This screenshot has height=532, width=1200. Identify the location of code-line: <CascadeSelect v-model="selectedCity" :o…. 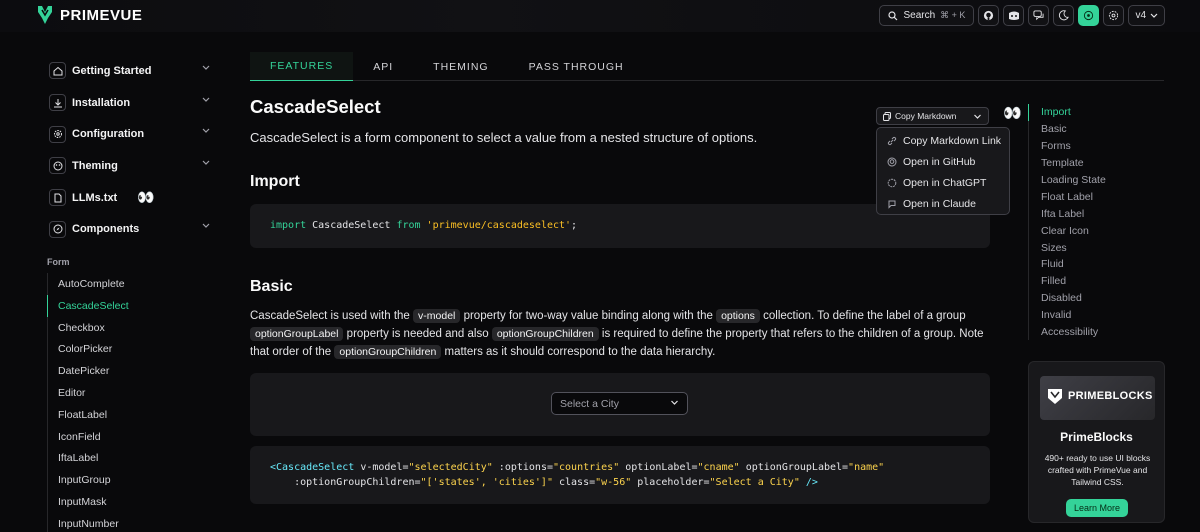
(620, 467).